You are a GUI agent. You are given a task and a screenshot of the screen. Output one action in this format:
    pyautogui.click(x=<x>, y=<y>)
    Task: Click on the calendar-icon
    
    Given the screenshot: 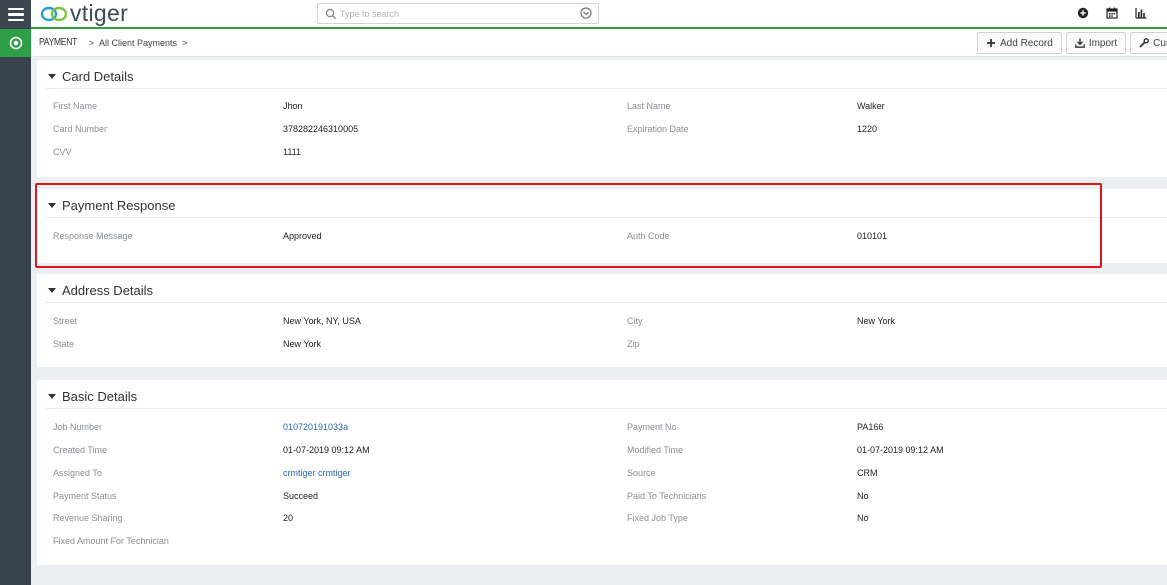 What is the action you would take?
    pyautogui.click(x=1112, y=13)
    